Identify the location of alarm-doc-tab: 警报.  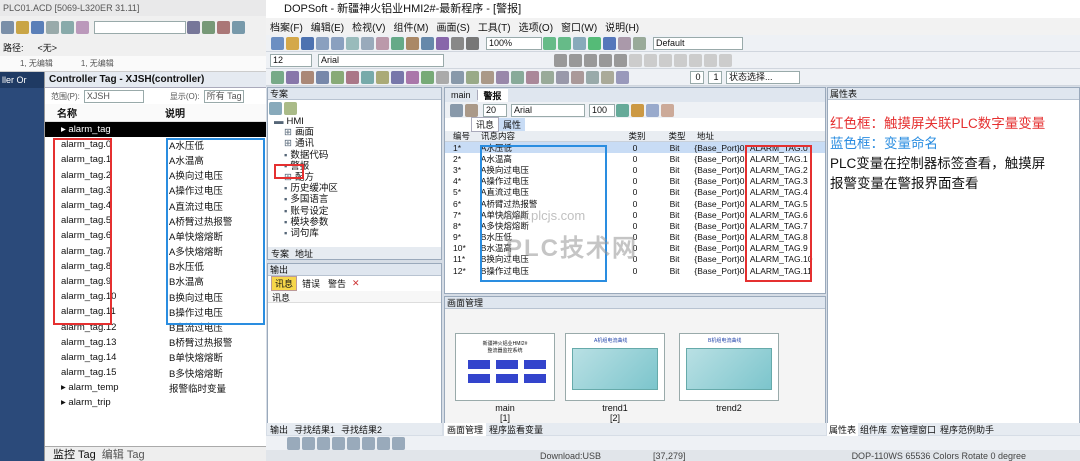
(492, 95).